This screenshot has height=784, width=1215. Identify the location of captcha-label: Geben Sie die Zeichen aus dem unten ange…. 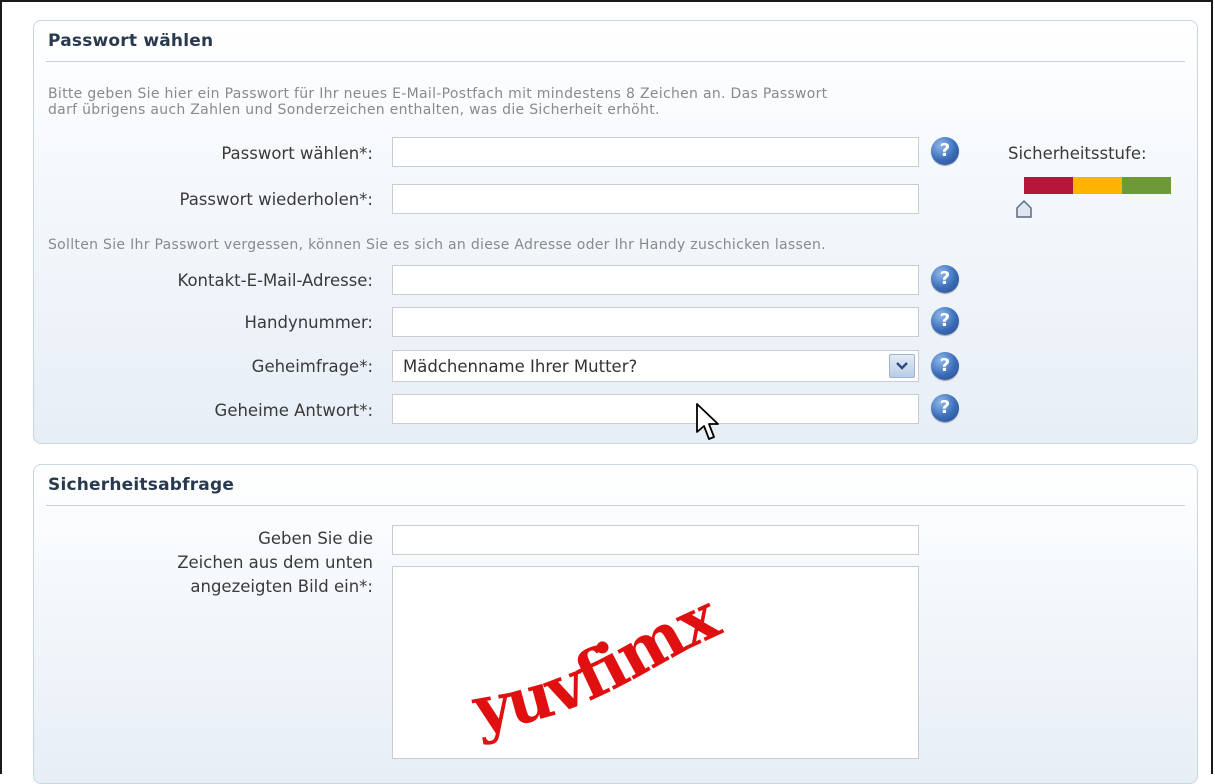
(275, 563).